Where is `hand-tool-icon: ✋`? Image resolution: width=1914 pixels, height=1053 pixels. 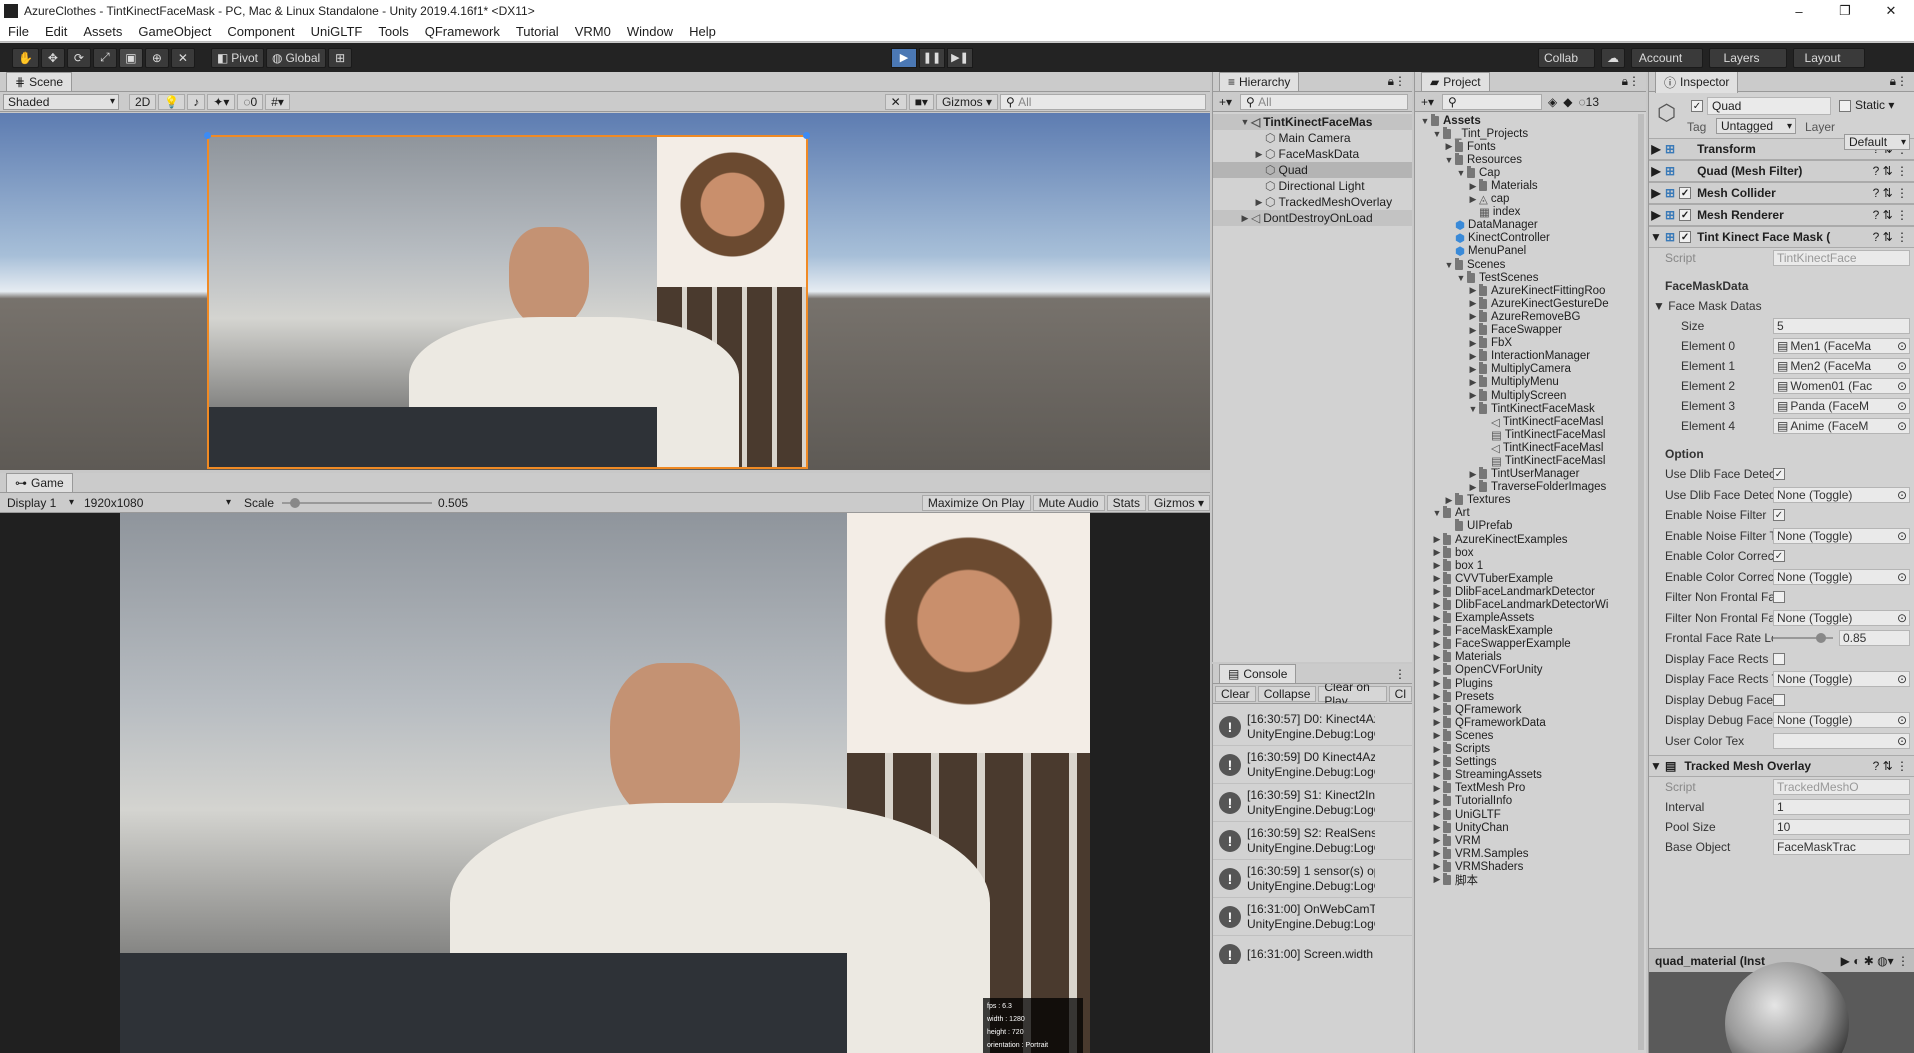 hand-tool-icon: ✋ is located at coordinates (25, 57).